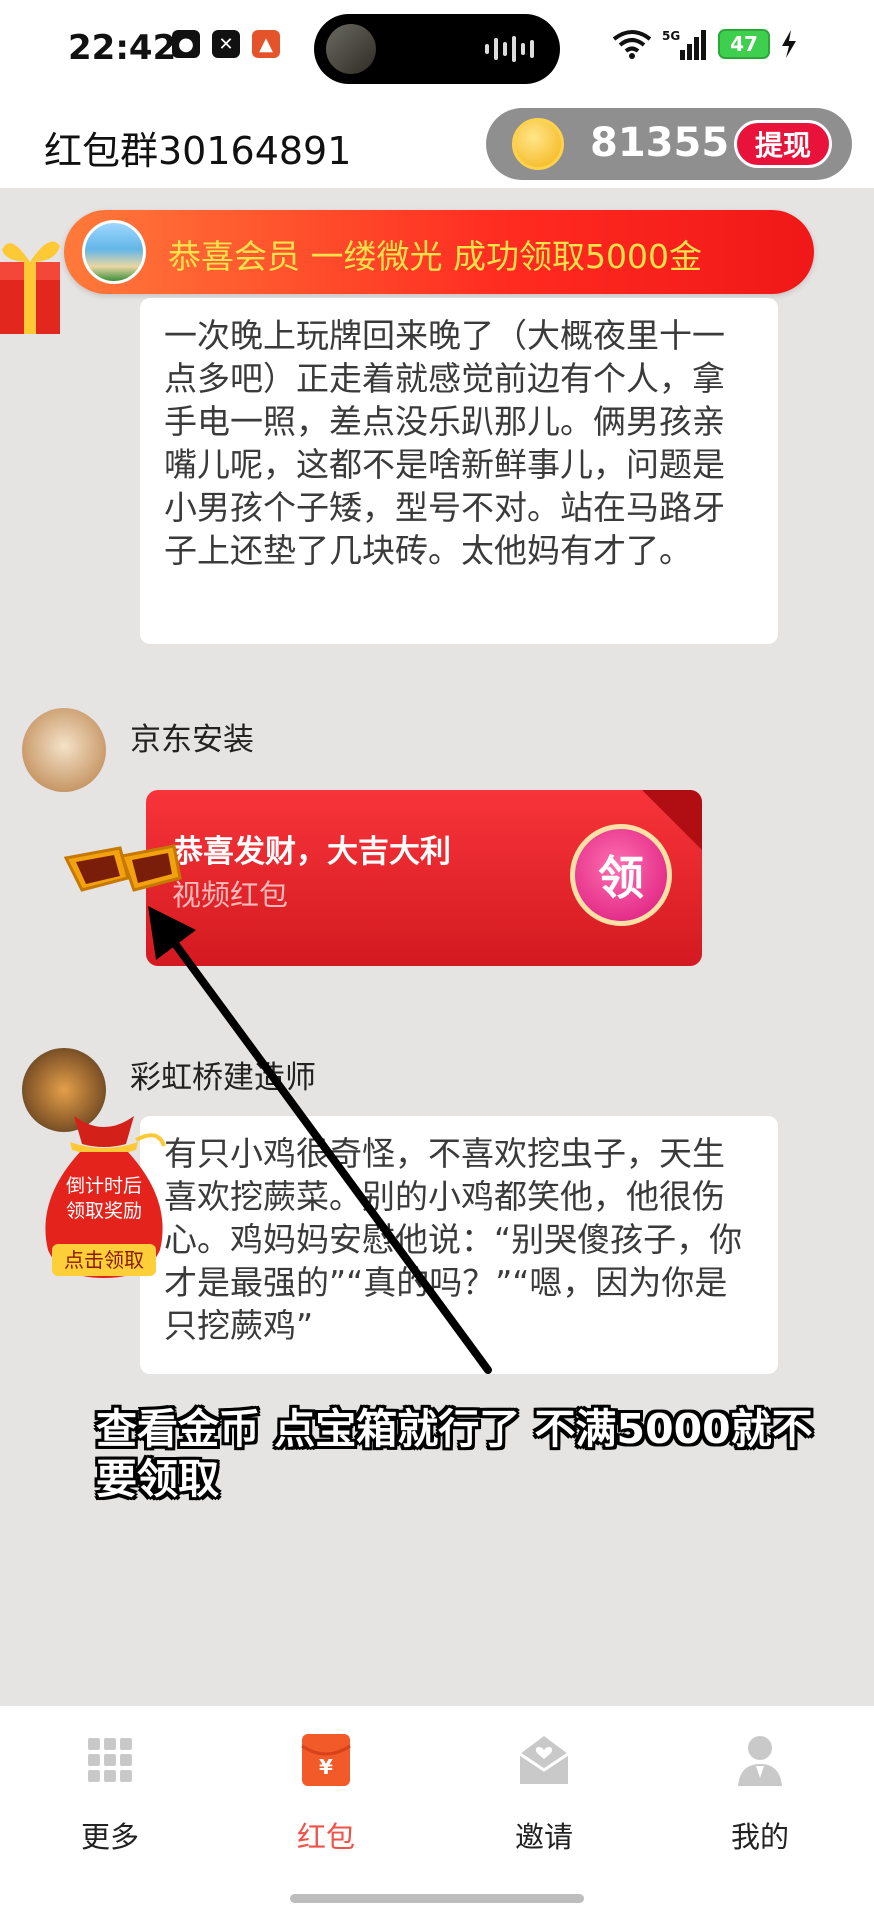  What do you see at coordinates (759, 1837) in the screenshot?
I see `tab-label: 我的` at bounding box center [759, 1837].